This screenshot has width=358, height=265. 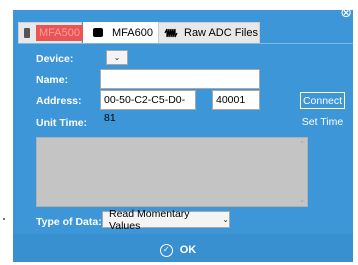 I want to click on tab-divider, so click(x=185, y=43).